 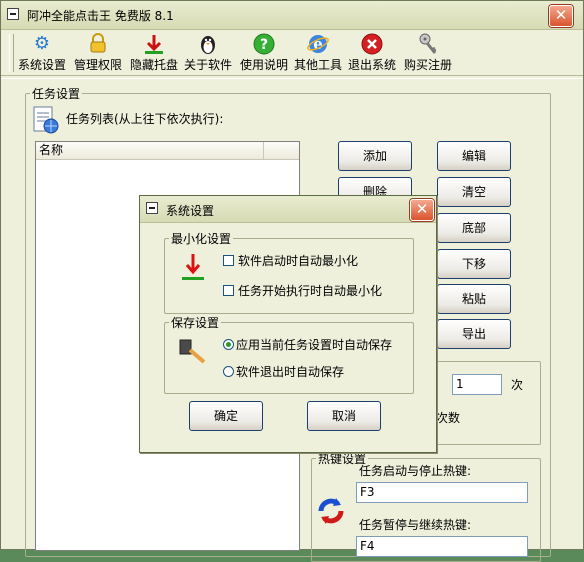 I want to click on dialog-close-button: ✕, so click(x=422, y=210).